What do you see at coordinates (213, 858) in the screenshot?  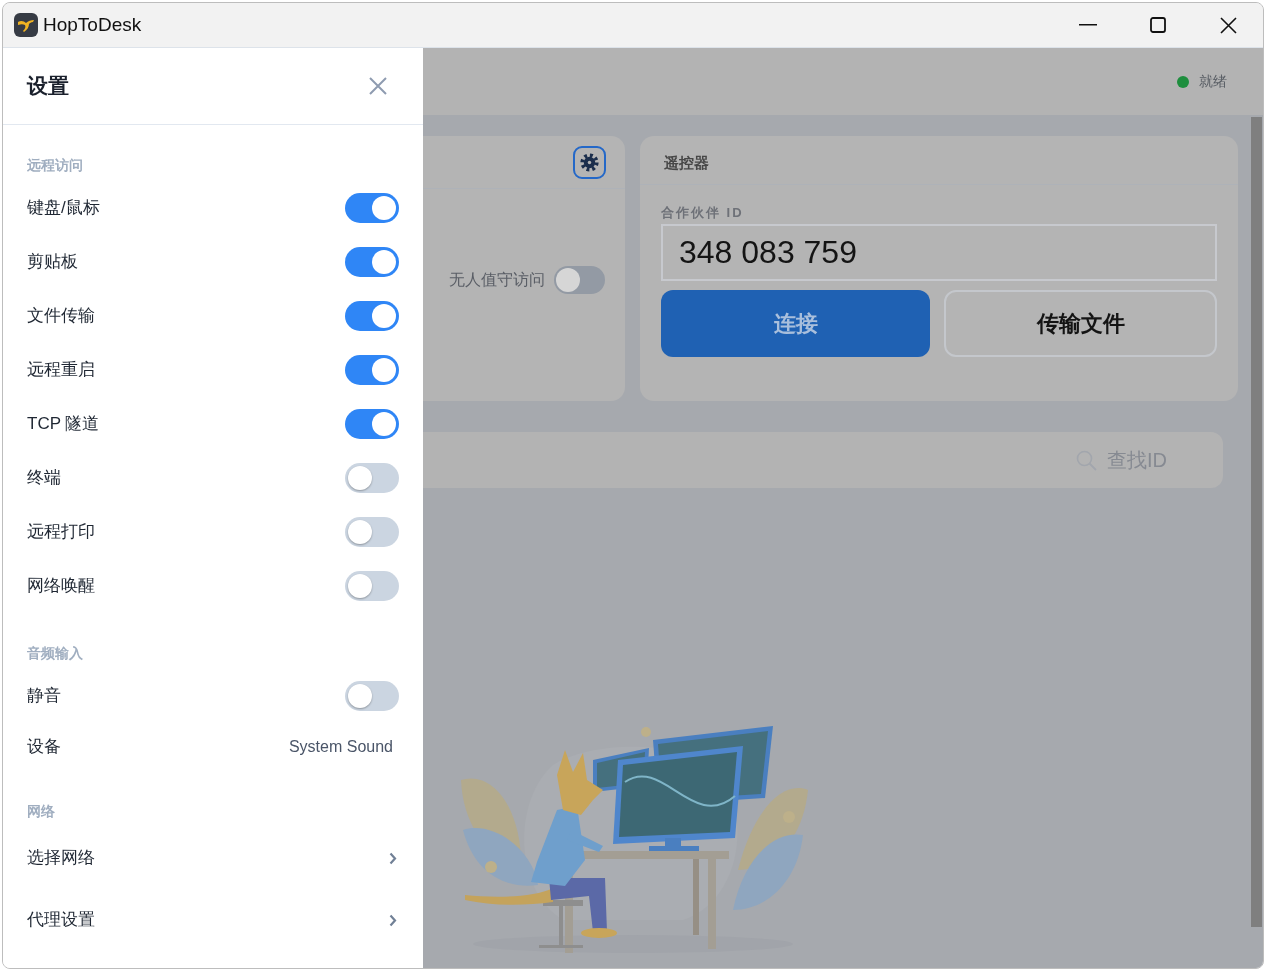 I see `settings-link: 选择网络` at bounding box center [213, 858].